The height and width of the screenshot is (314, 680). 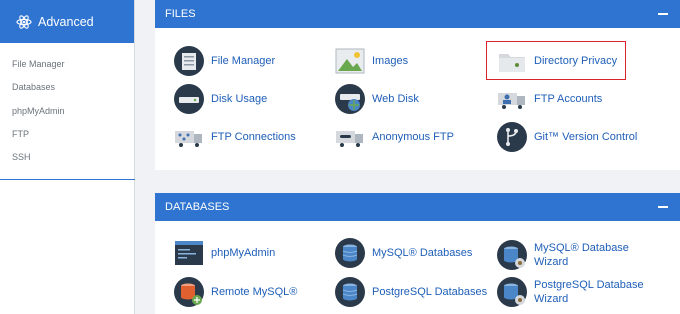 What do you see at coordinates (188, 139) in the screenshot?
I see `ftp-connections-icon` at bounding box center [188, 139].